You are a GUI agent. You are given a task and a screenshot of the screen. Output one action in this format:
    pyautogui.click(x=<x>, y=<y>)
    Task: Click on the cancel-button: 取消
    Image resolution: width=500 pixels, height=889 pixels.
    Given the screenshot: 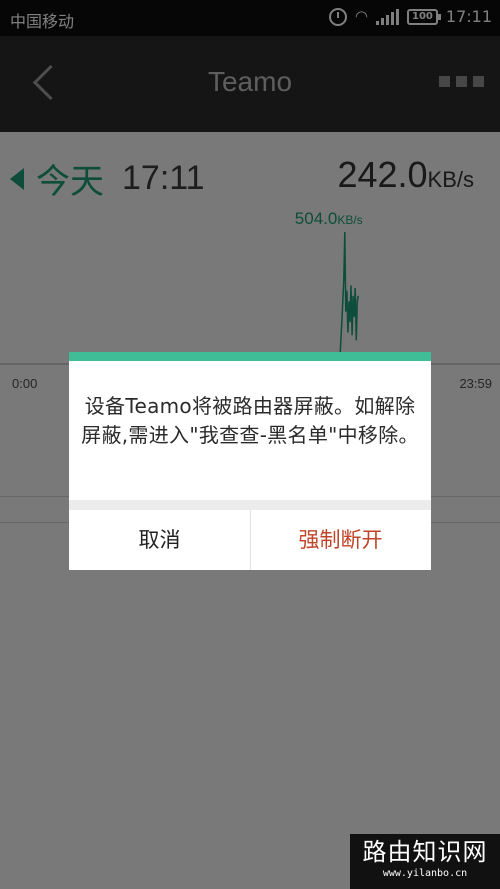 What is the action you would take?
    pyautogui.click(x=159, y=540)
    